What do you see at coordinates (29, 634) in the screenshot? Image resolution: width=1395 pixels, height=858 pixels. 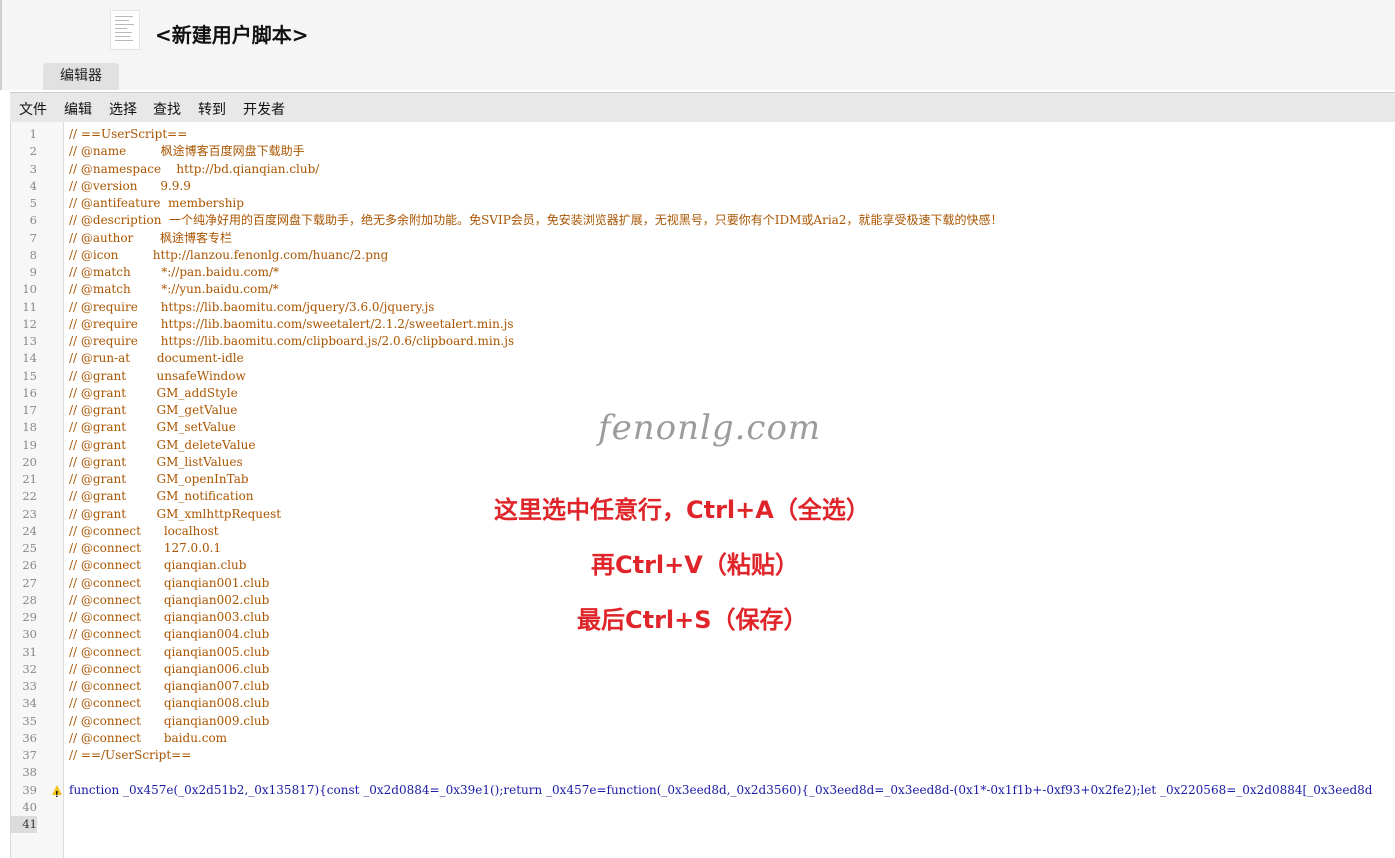 I see `line-number: 30` at bounding box center [29, 634].